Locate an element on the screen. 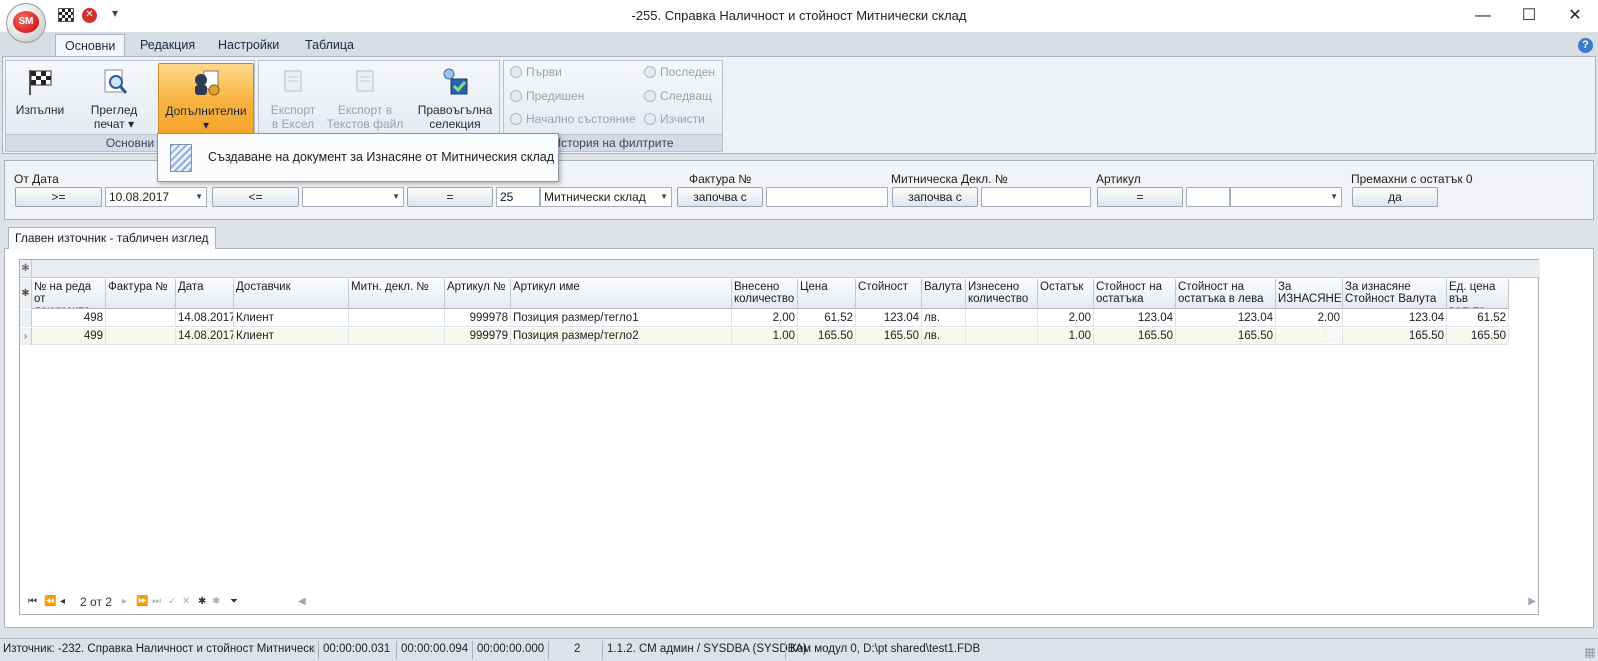 This screenshot has height=661, width=1598. maximize-button: ☐ is located at coordinates (1529, 16).